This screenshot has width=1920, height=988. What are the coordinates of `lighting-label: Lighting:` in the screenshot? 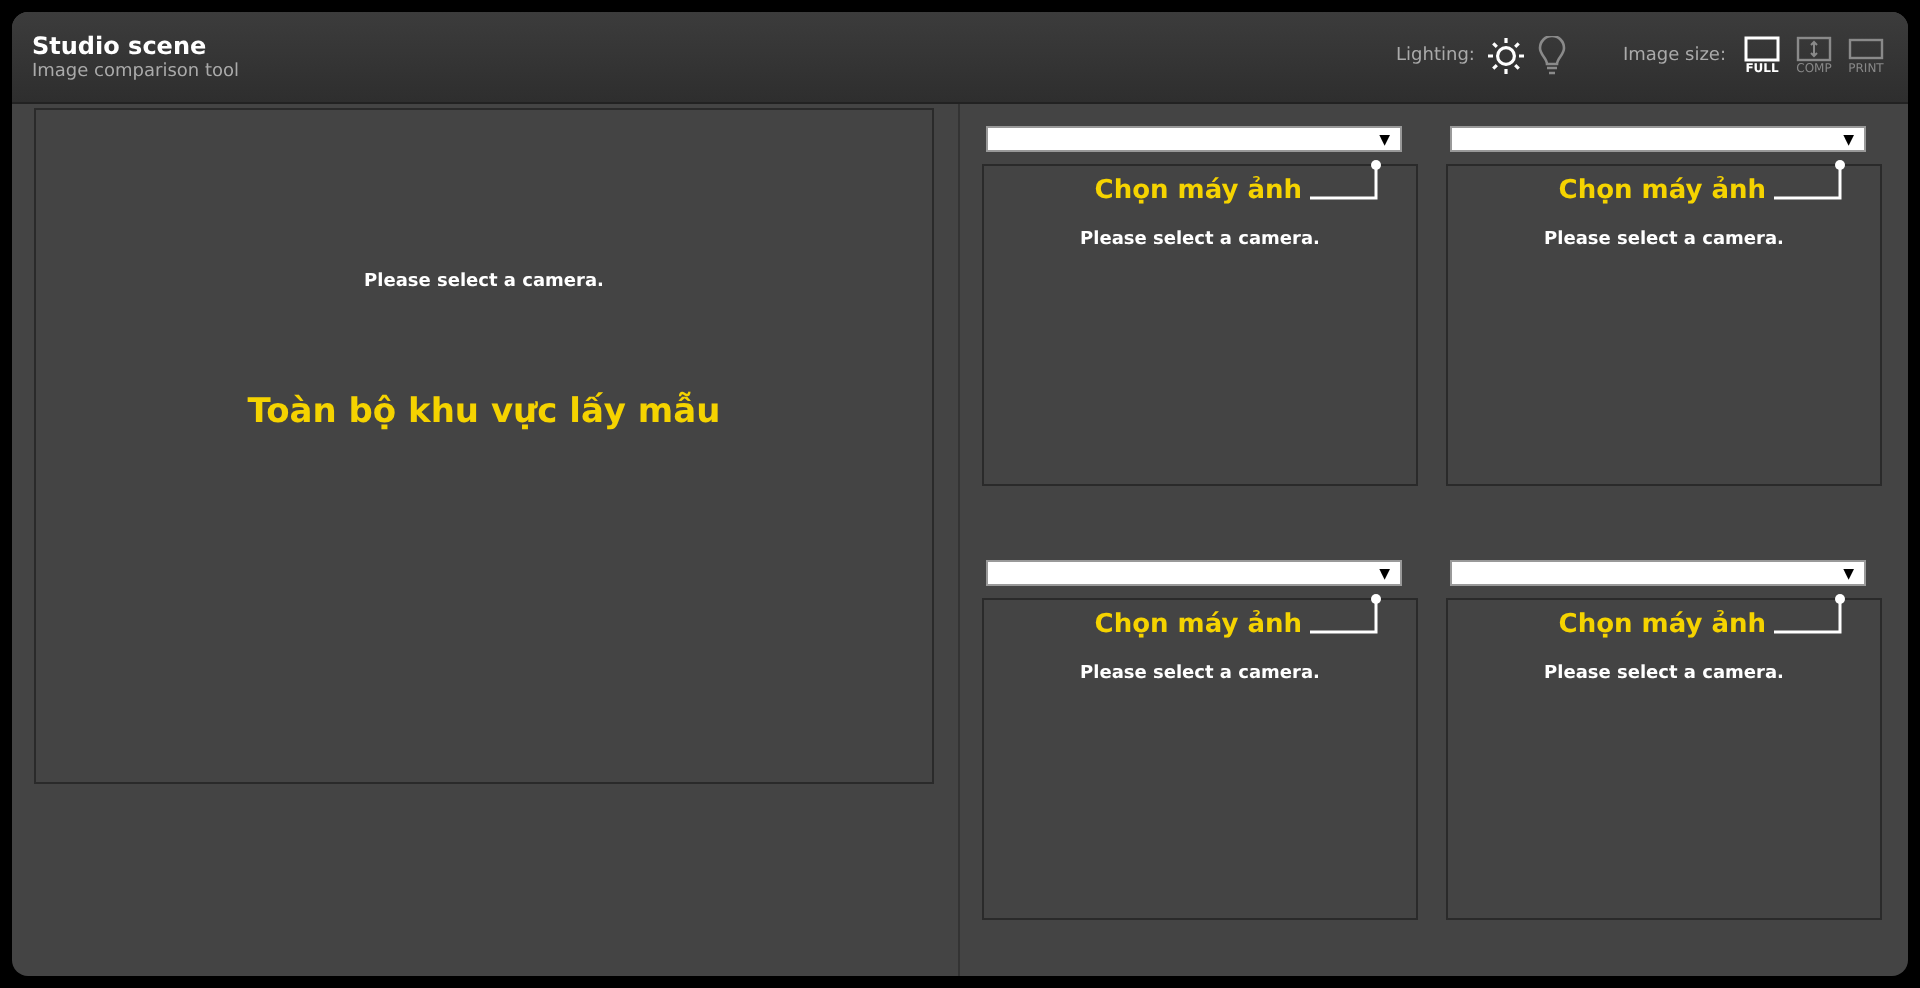 It's located at (1435, 55).